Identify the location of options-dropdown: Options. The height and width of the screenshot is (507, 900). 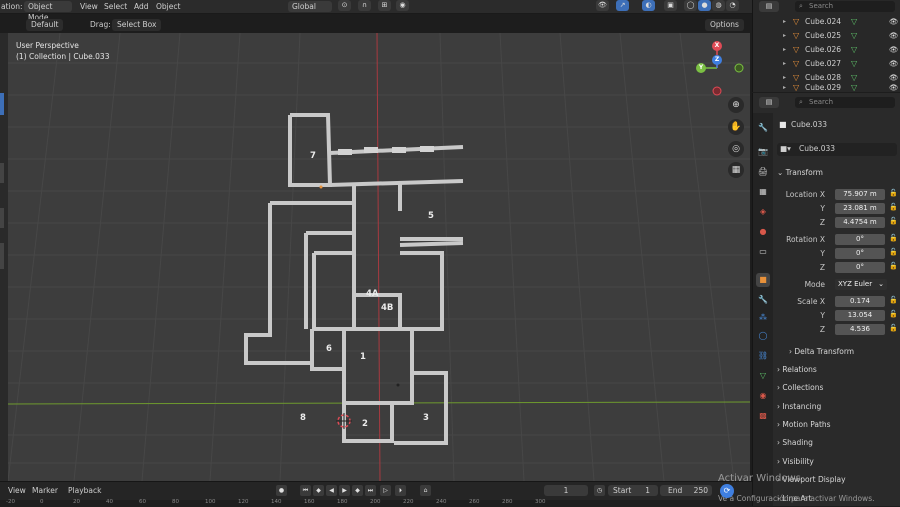
(724, 25).